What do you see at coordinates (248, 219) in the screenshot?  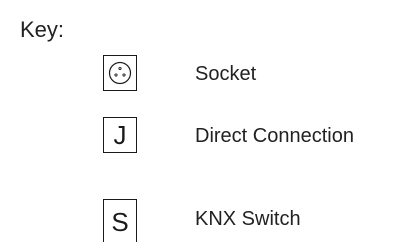 I see `legend-label-knx-switch: KNX Switch` at bounding box center [248, 219].